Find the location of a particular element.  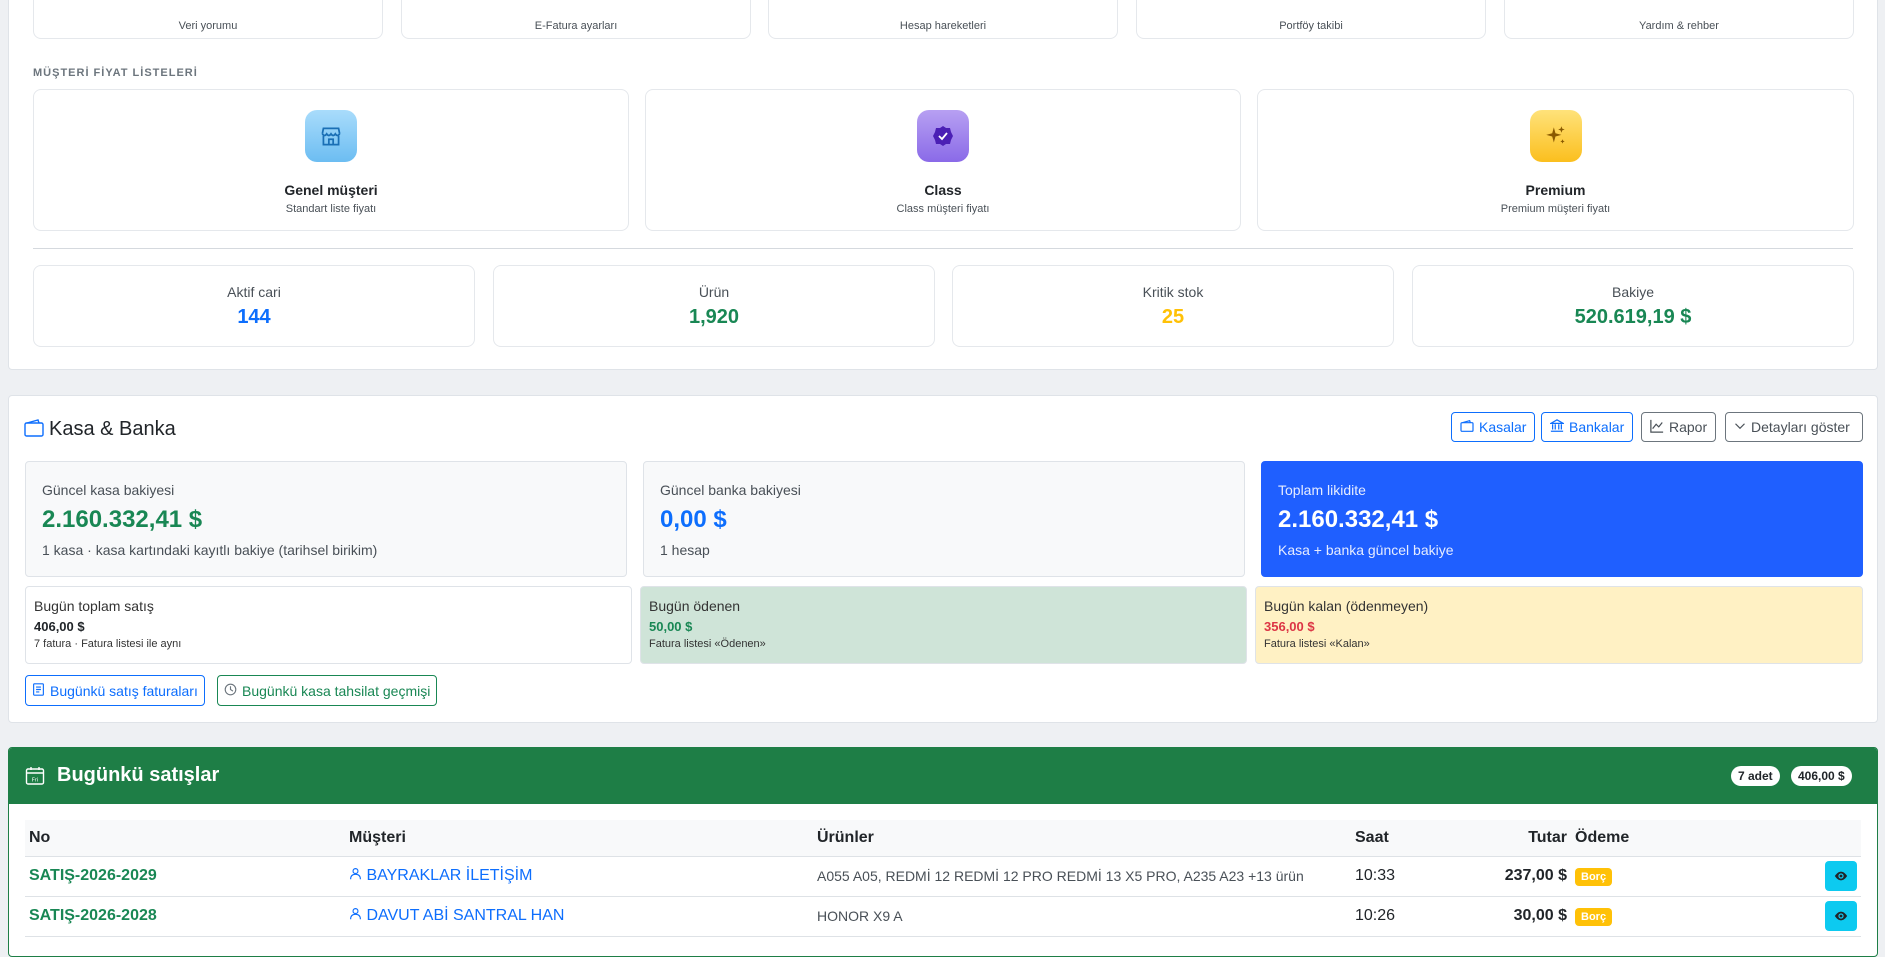

rapor-label: Rapor is located at coordinates (1688, 427).